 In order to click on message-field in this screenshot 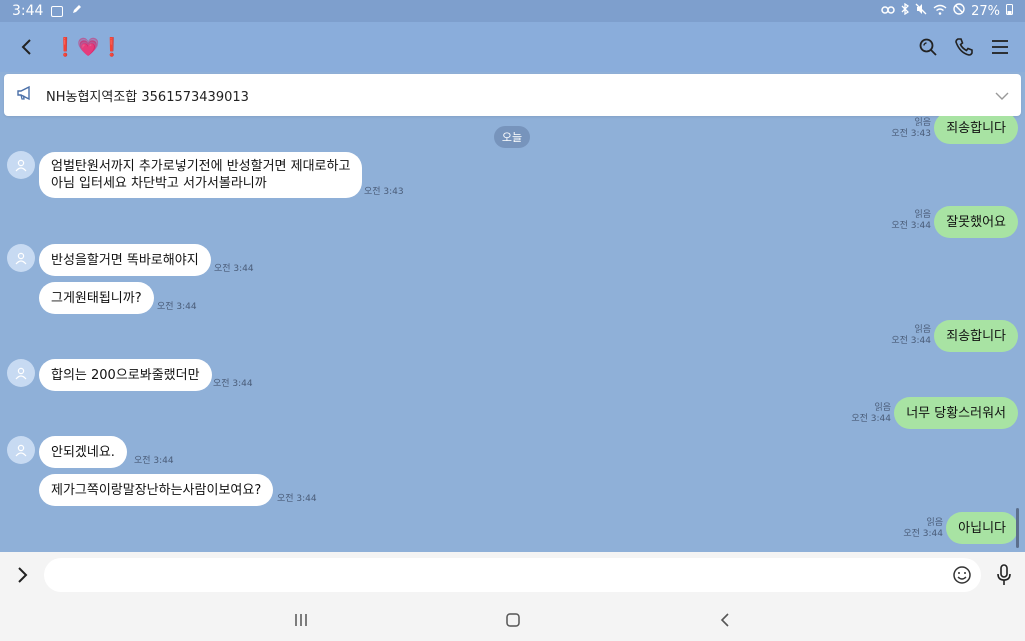, I will do `click(512, 575)`.